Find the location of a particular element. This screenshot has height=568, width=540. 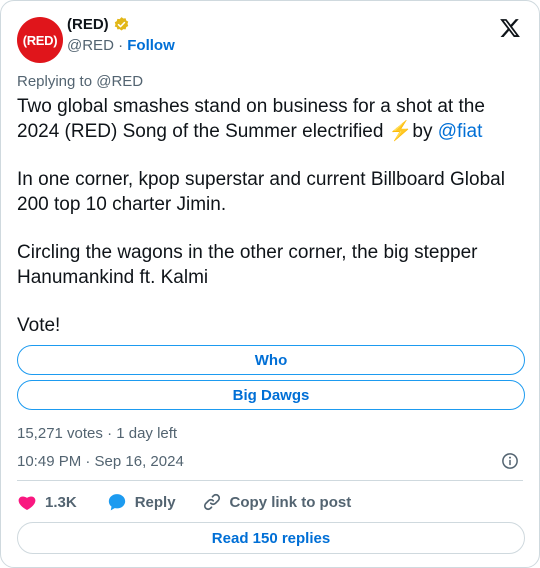

handle-row: @RED · Follow is located at coordinates (121, 45).